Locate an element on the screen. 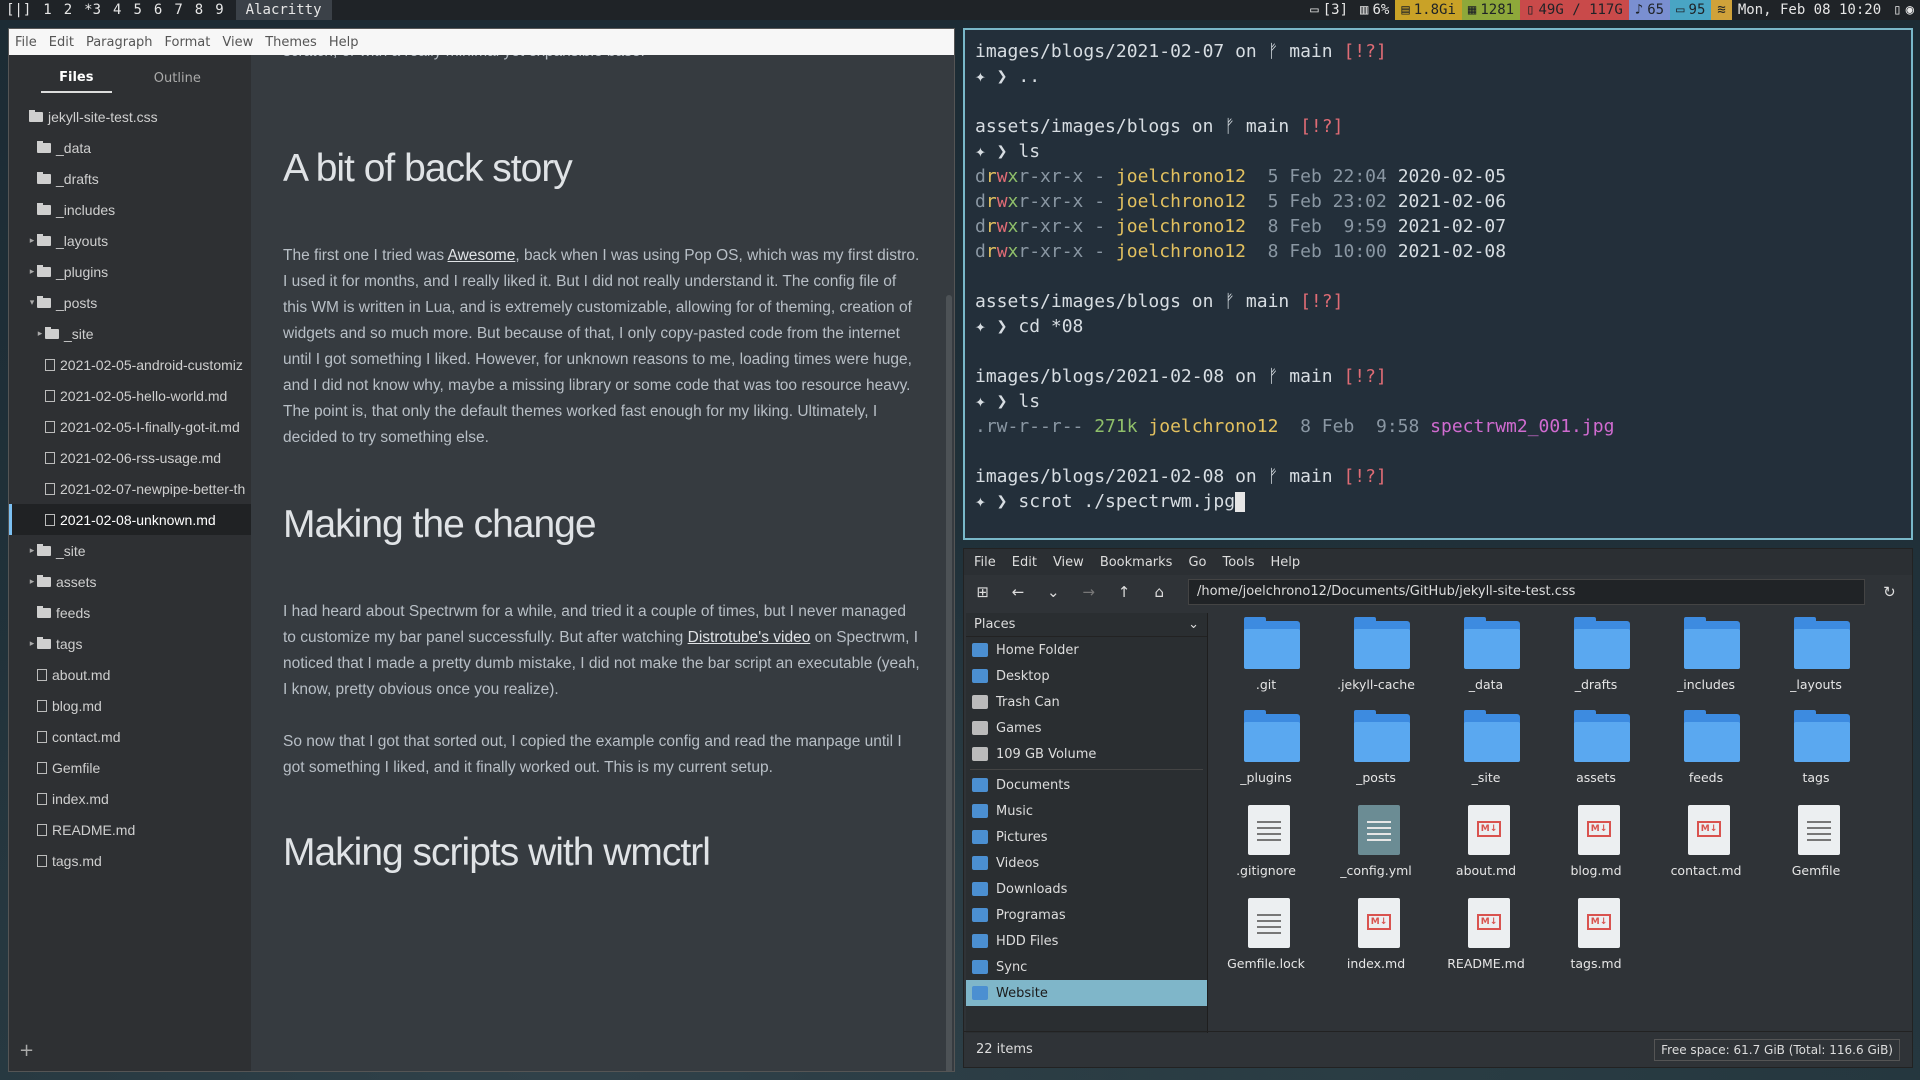 The width and height of the screenshot is (1920, 1080). place-item: Desktop is located at coordinates (1086, 676).